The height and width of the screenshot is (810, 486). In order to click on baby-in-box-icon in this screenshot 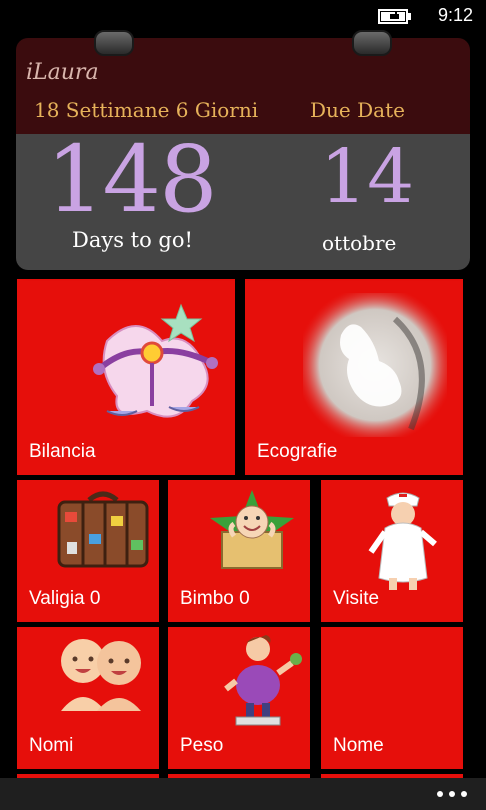, I will do `click(252, 529)`.